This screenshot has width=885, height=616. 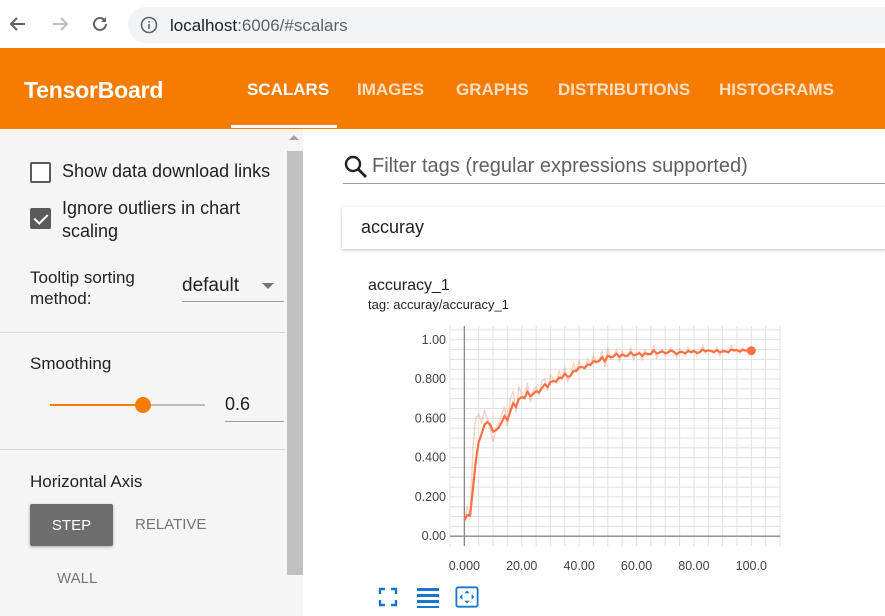 I want to click on fullscreen-icon, so click(x=388, y=597).